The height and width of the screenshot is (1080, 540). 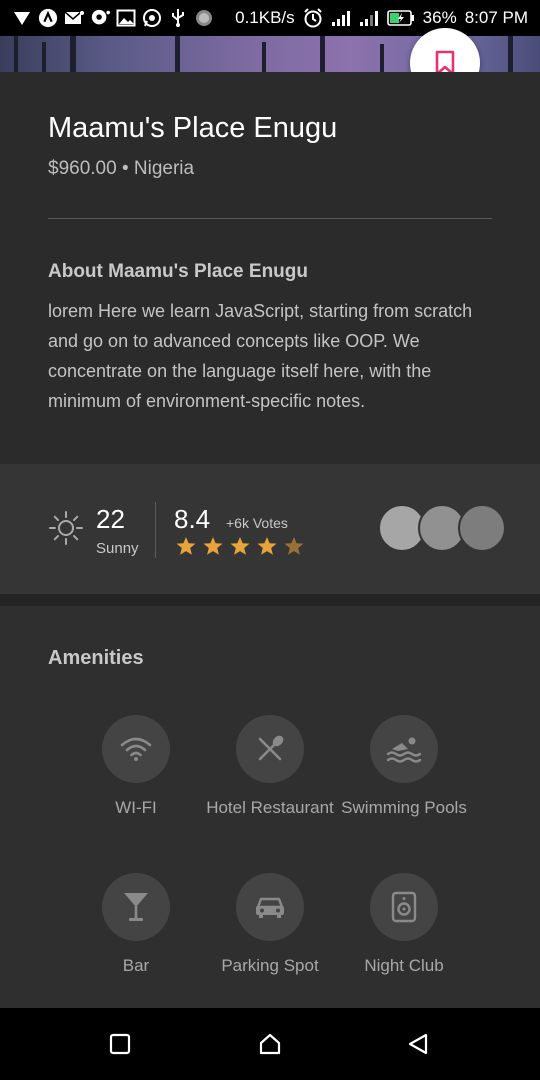 What do you see at coordinates (155, 530) in the screenshot?
I see `stats-divider` at bounding box center [155, 530].